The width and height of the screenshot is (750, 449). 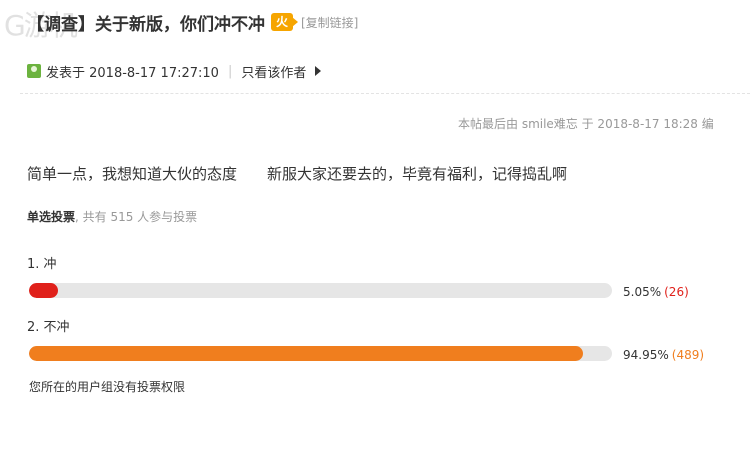 I want to click on no-permission-note: 您所在的用户组没有投票权限, so click(x=107, y=387).